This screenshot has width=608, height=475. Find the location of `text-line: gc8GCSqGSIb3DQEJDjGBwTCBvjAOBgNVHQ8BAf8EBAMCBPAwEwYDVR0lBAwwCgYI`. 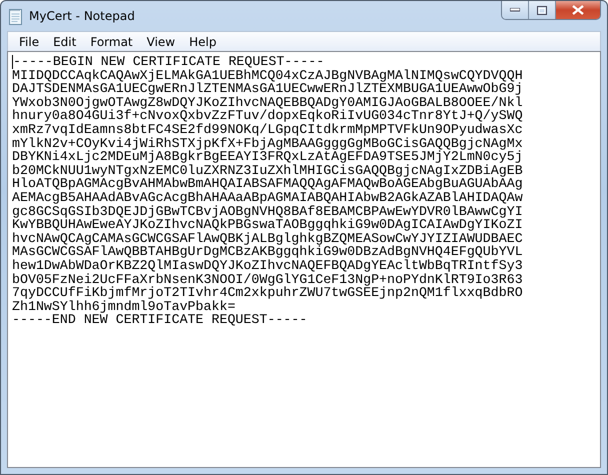

text-line: gc8GCSqGSIb3DQEJDjGBwTCBvjAOBgNVHQ8BAf8EBAMCBPAwEwYDVR0lBAwwCgYI is located at coordinates (267, 211).